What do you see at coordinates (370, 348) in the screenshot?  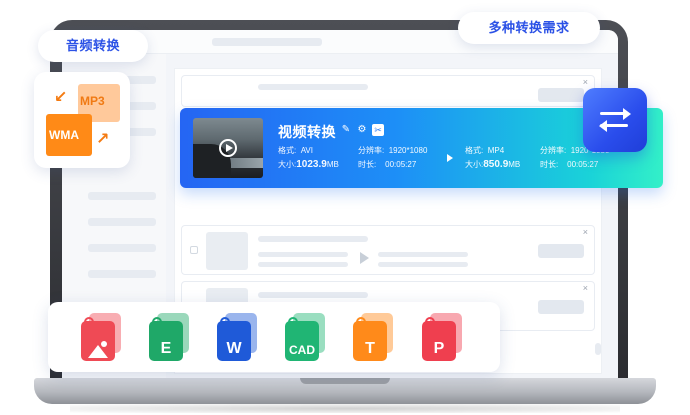 I see `text-letter: T` at bounding box center [370, 348].